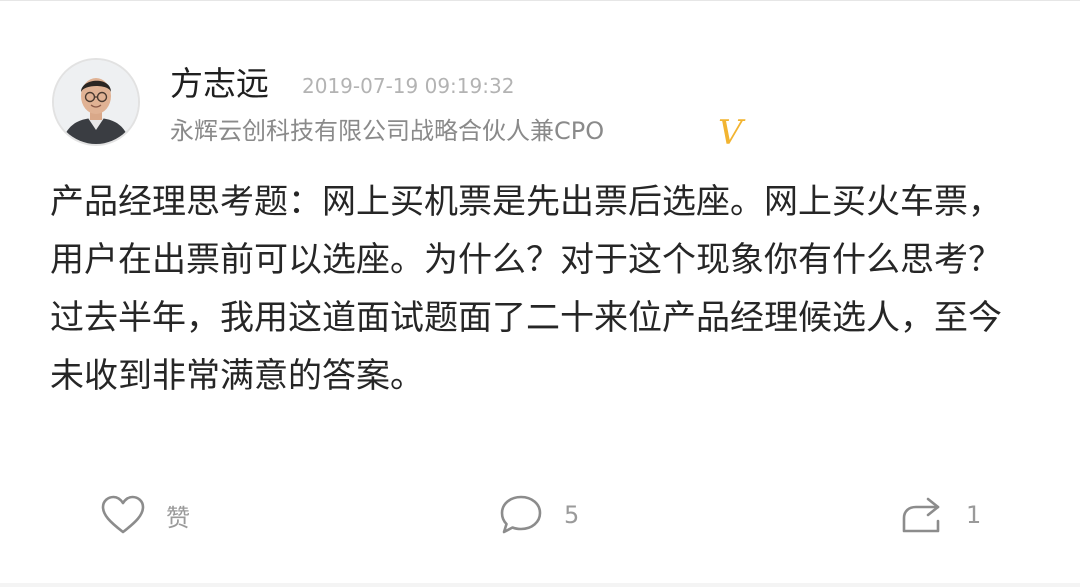 The width and height of the screenshot is (1080, 587). I want to click on comment-button: 5, so click(538, 515).